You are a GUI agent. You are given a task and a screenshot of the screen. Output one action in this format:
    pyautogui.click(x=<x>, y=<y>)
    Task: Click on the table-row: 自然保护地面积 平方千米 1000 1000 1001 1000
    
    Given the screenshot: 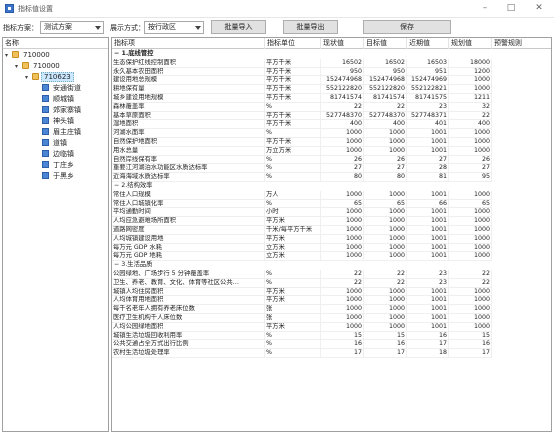 What is the action you would take?
    pyautogui.click(x=302, y=142)
    